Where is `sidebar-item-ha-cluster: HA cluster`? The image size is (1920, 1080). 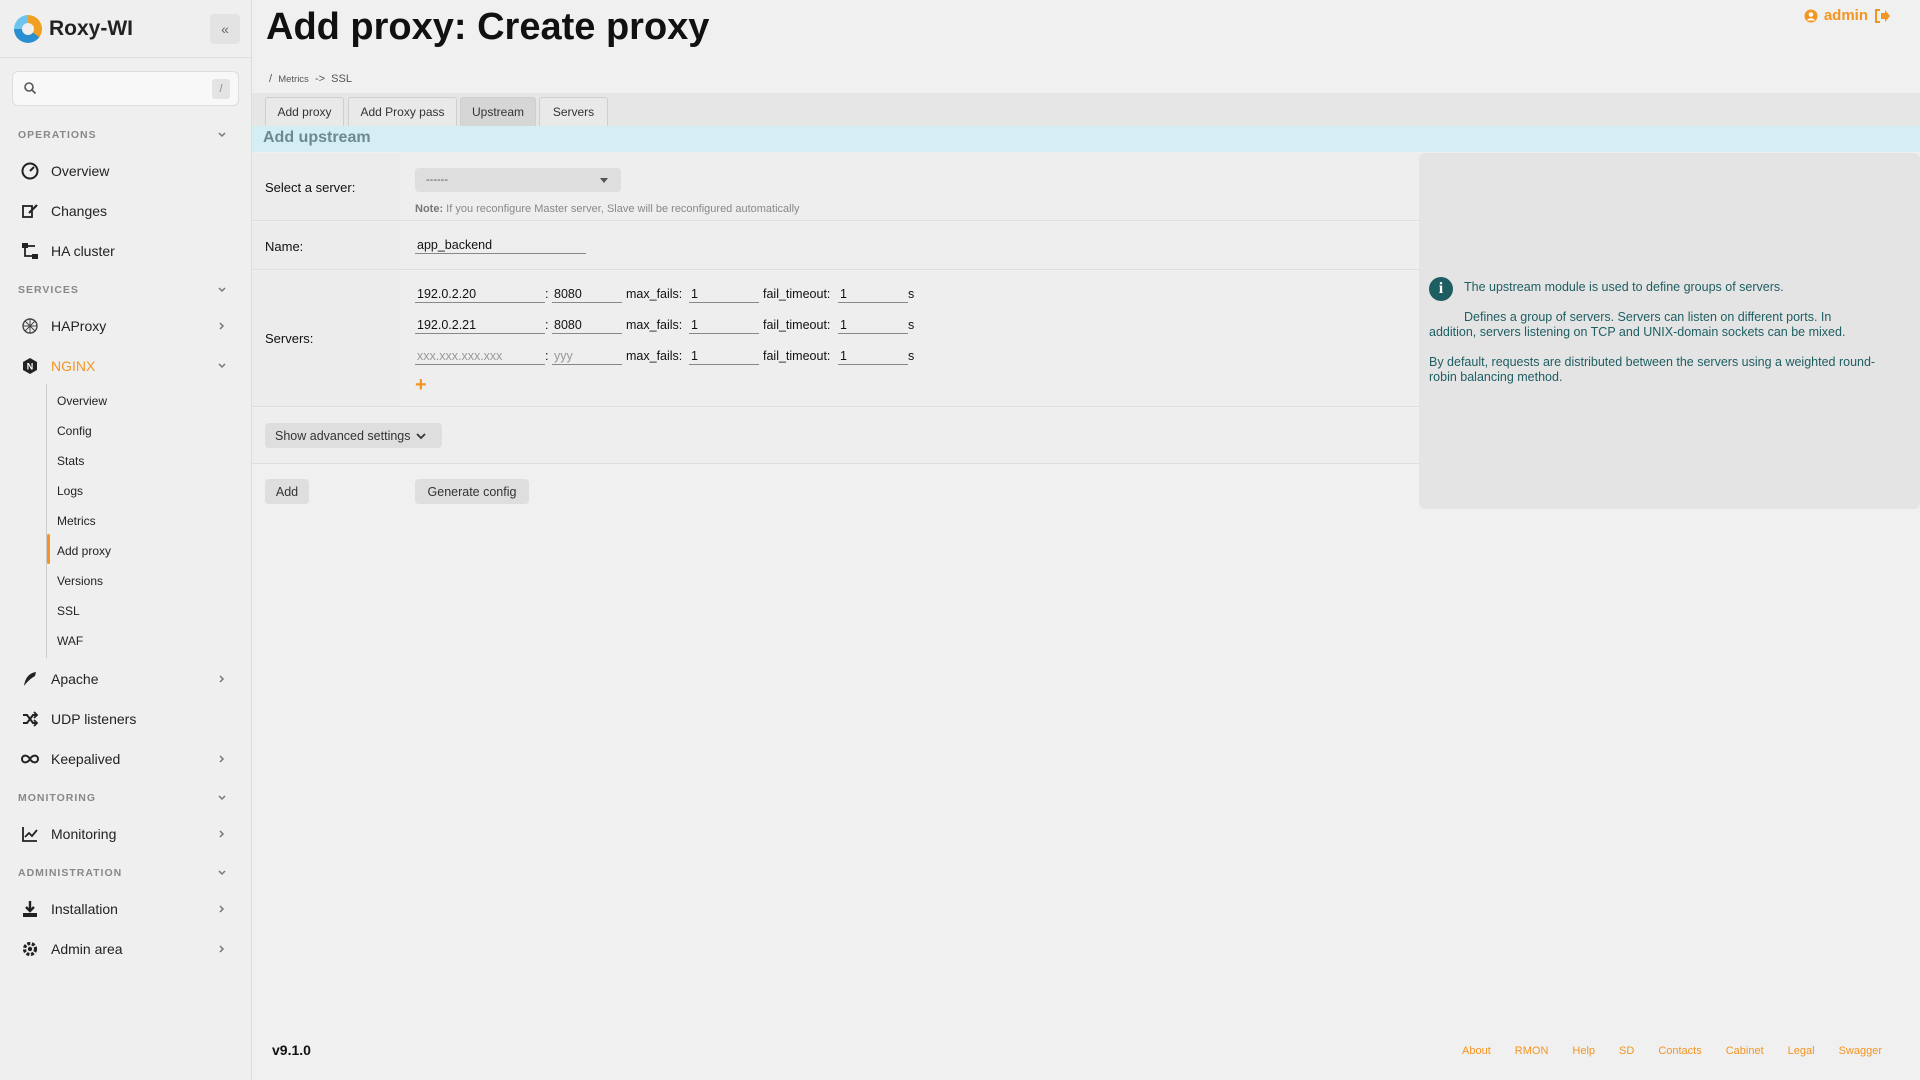
sidebar-item-ha-cluster: HA cluster is located at coordinates (126, 251).